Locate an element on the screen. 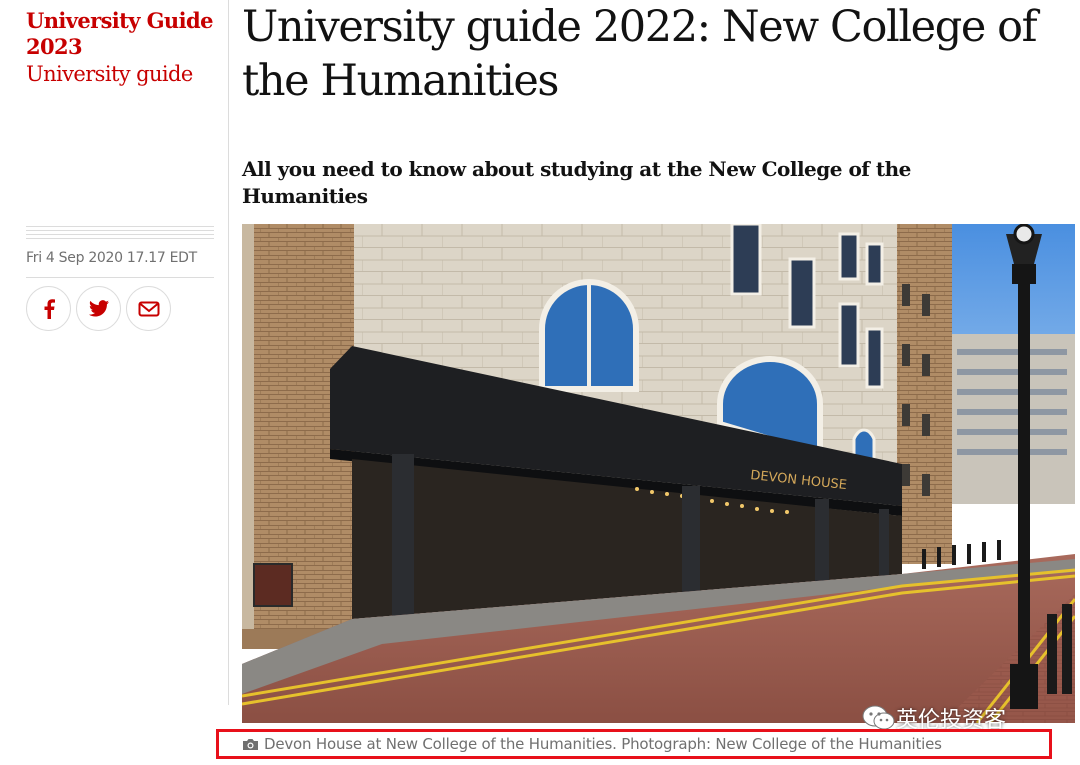  share-twitter-button is located at coordinates (98, 308).